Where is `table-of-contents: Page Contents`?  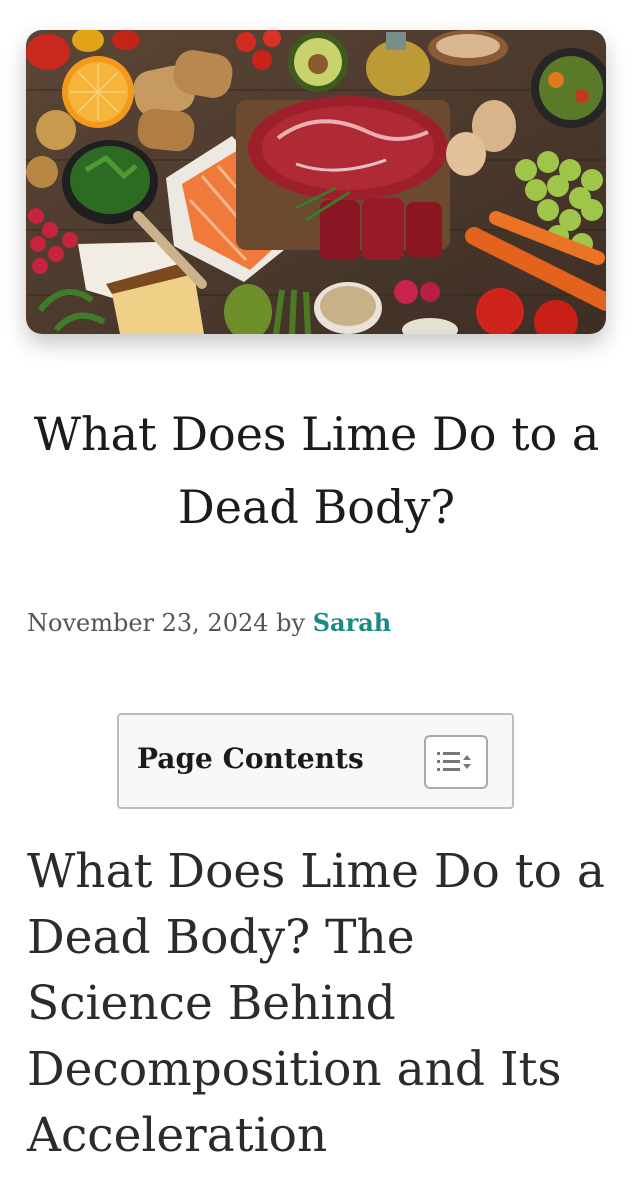 table-of-contents: Page Contents is located at coordinates (315, 761).